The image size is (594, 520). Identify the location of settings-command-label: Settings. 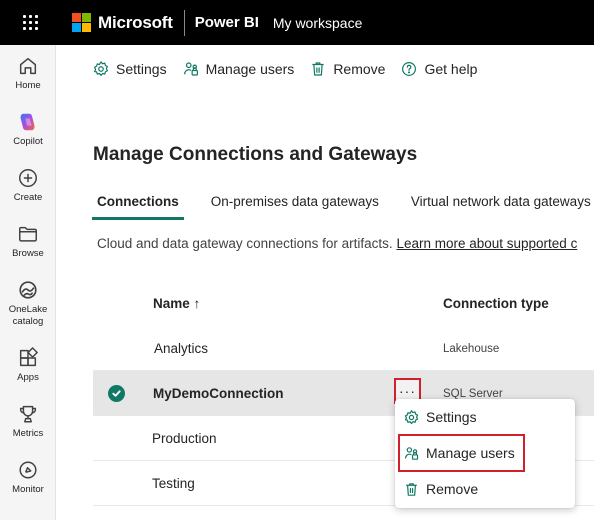
(141, 69).